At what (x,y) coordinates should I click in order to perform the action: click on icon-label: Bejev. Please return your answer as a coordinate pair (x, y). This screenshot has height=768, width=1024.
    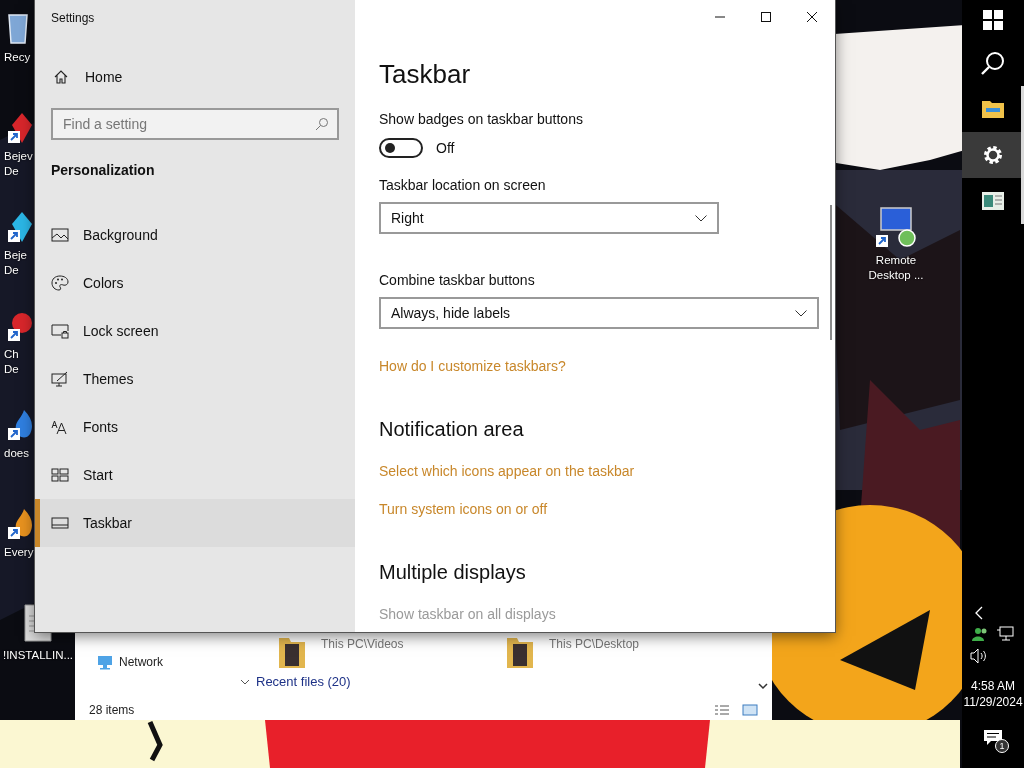
    Looking at the image, I should click on (18, 156).